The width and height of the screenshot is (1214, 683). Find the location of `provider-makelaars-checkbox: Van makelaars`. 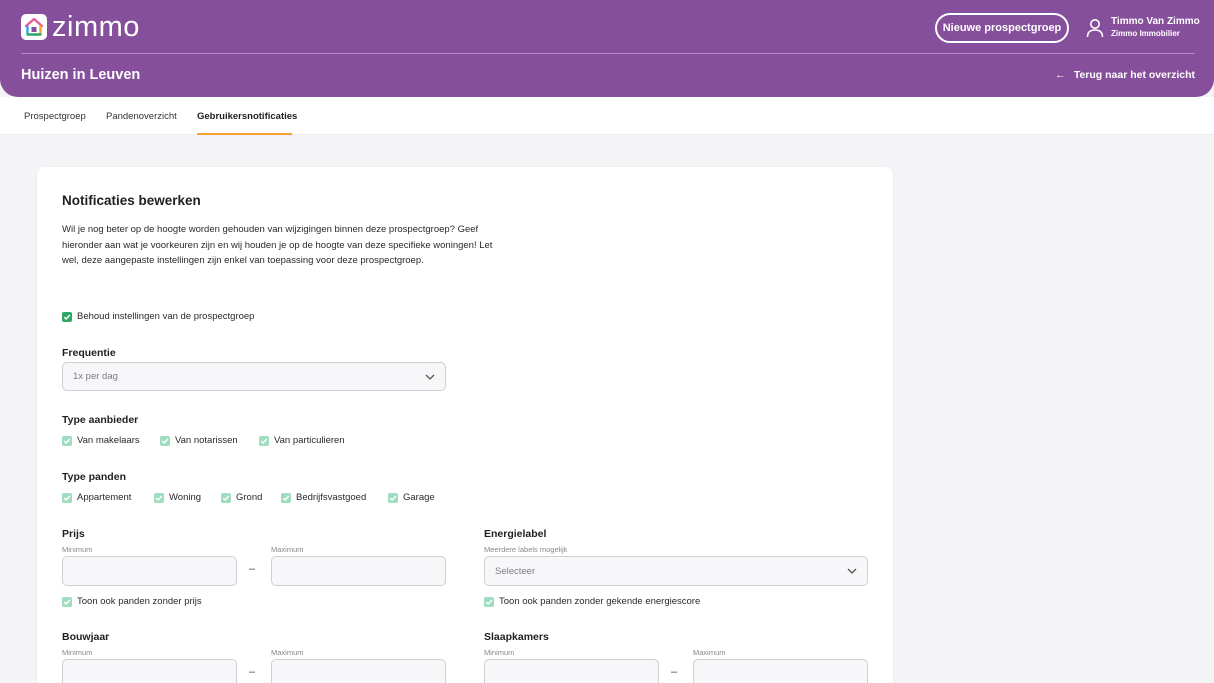

provider-makelaars-checkbox: Van makelaars is located at coordinates (101, 440).